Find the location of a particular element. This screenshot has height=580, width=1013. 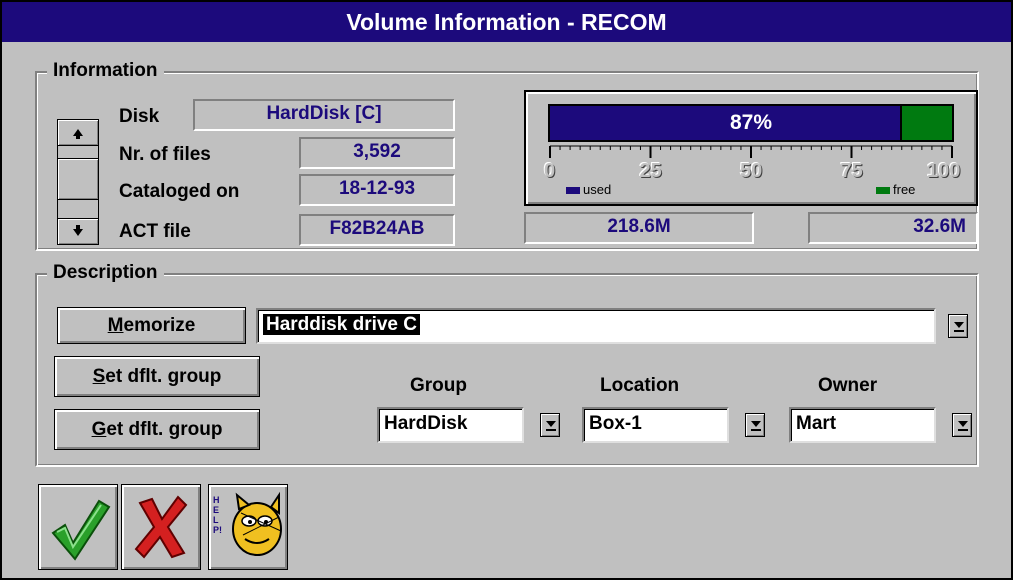

help-button: HELP! is located at coordinates (248, 527).